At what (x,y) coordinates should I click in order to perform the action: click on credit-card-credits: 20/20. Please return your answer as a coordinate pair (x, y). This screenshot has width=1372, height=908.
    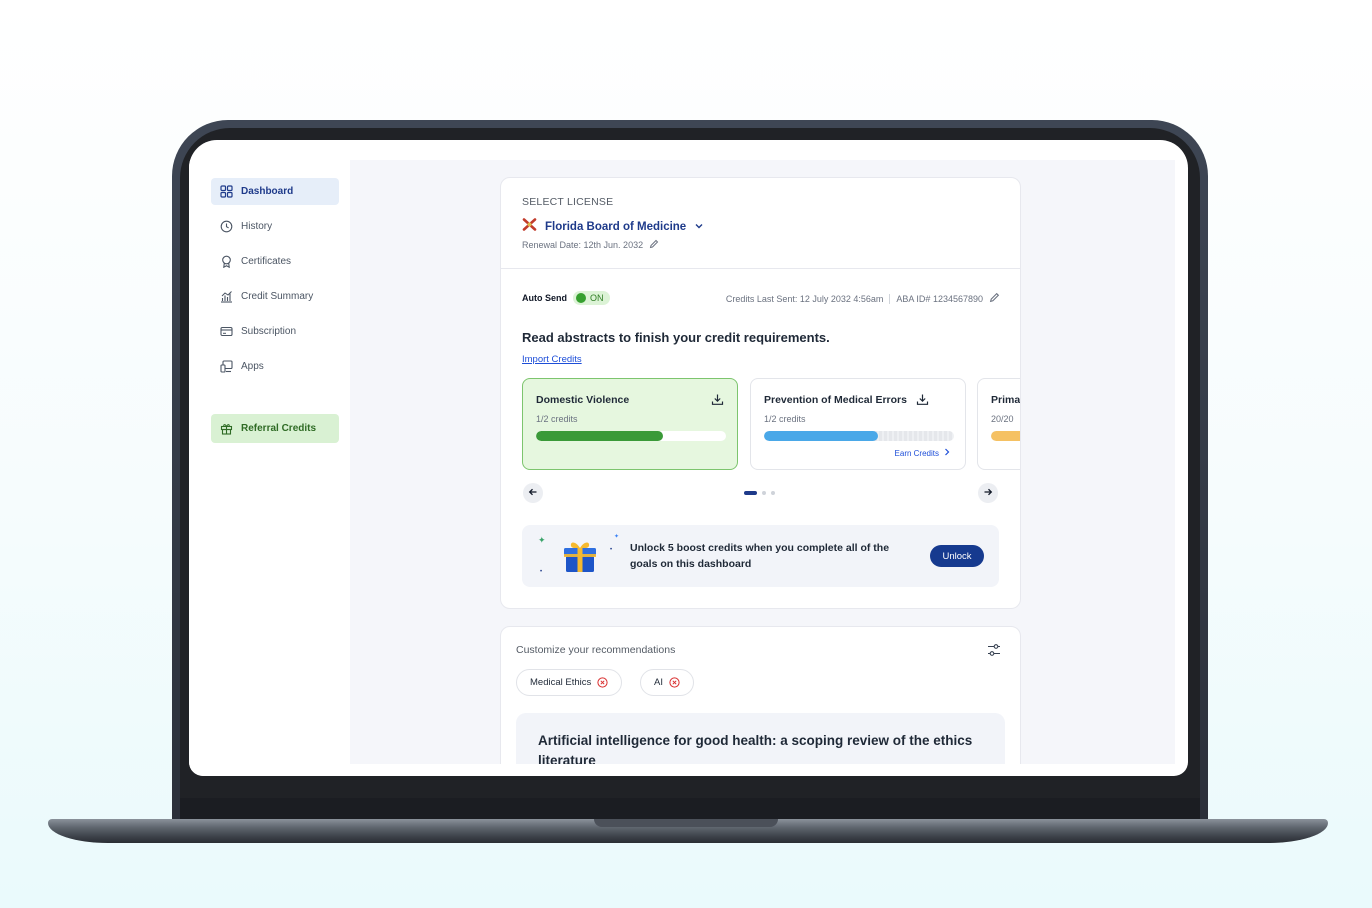
    Looking at the image, I should click on (1002, 419).